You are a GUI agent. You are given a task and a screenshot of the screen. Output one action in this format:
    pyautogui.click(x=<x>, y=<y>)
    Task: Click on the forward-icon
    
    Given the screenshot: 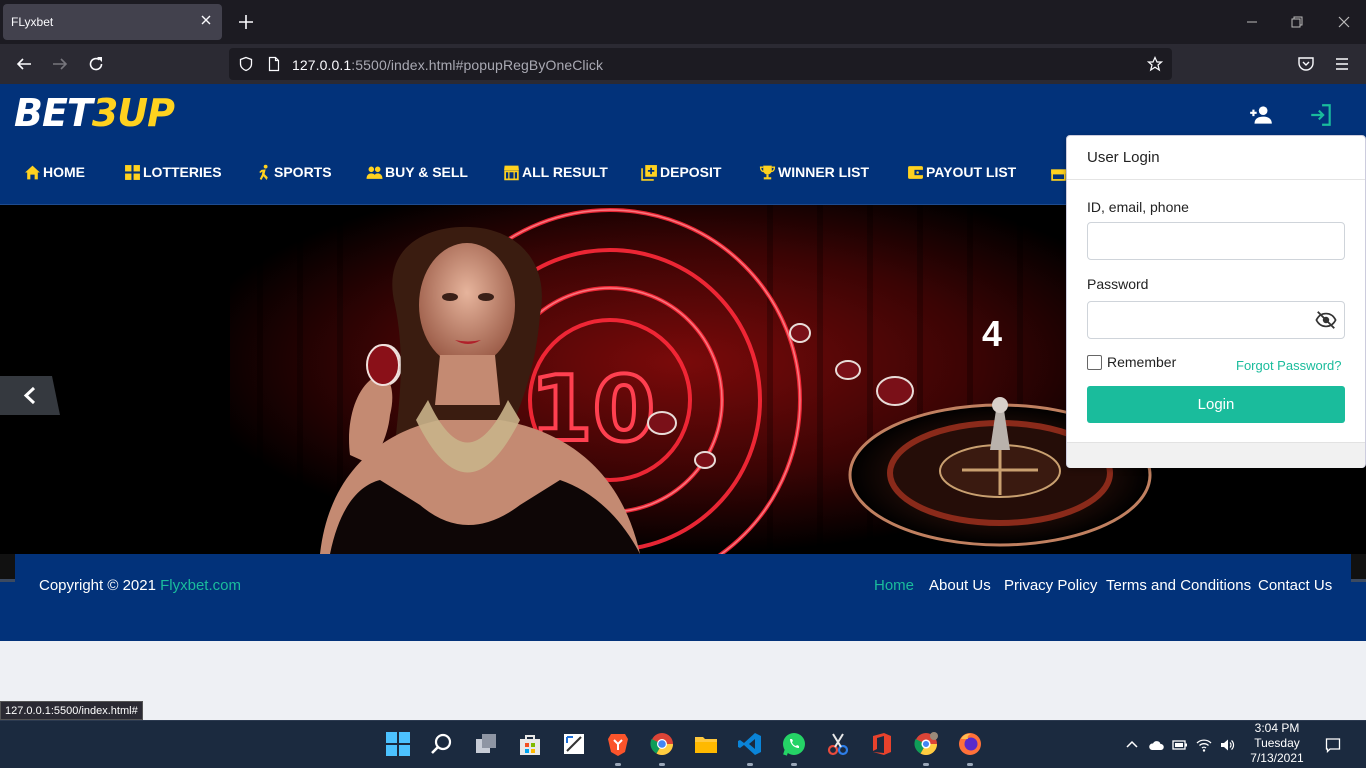 What is the action you would take?
    pyautogui.click(x=60, y=64)
    